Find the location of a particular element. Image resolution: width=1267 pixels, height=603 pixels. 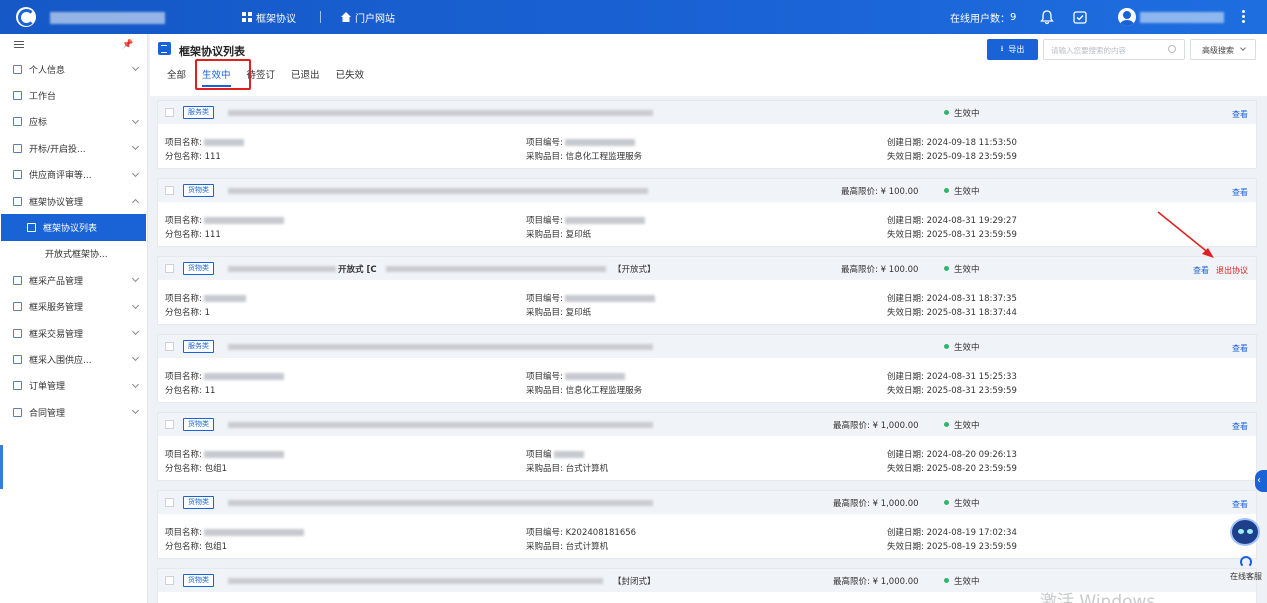

sidebar-item-framework-list: 框架协议列表 is located at coordinates (73, 227).